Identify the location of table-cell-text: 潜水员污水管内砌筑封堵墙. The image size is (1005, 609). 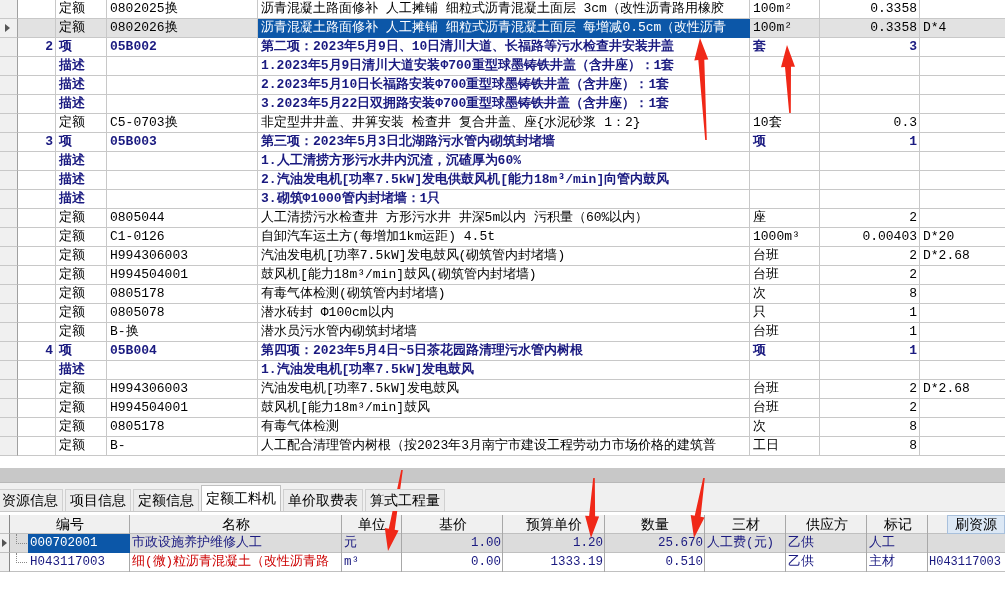
(339, 332).